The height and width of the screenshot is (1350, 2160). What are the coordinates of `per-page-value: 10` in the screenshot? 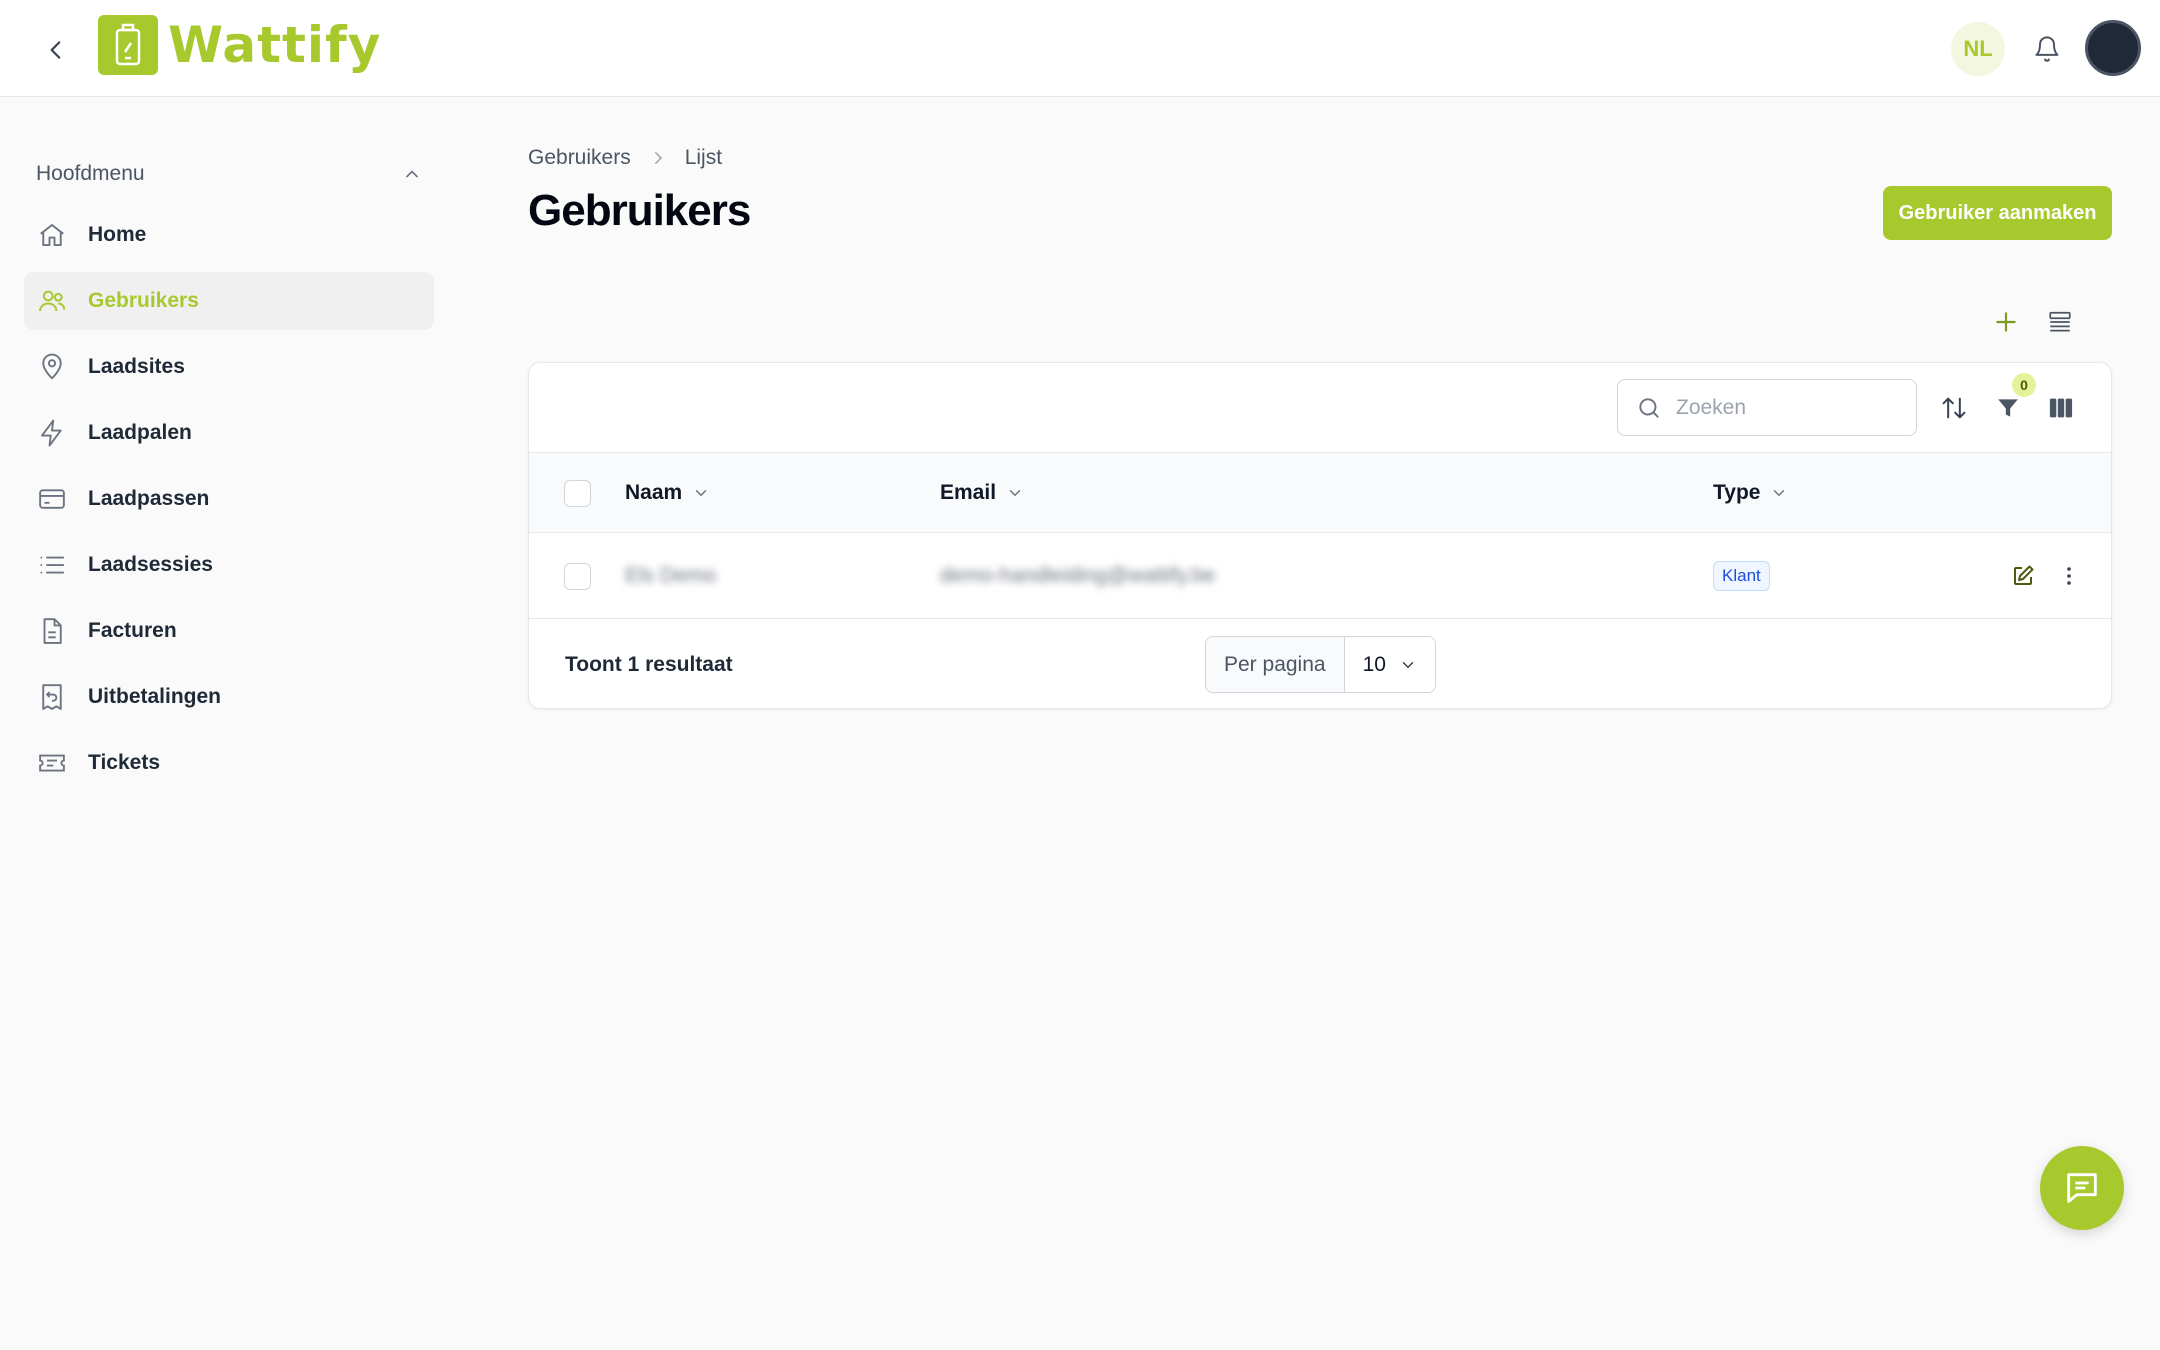 It's located at (1374, 664).